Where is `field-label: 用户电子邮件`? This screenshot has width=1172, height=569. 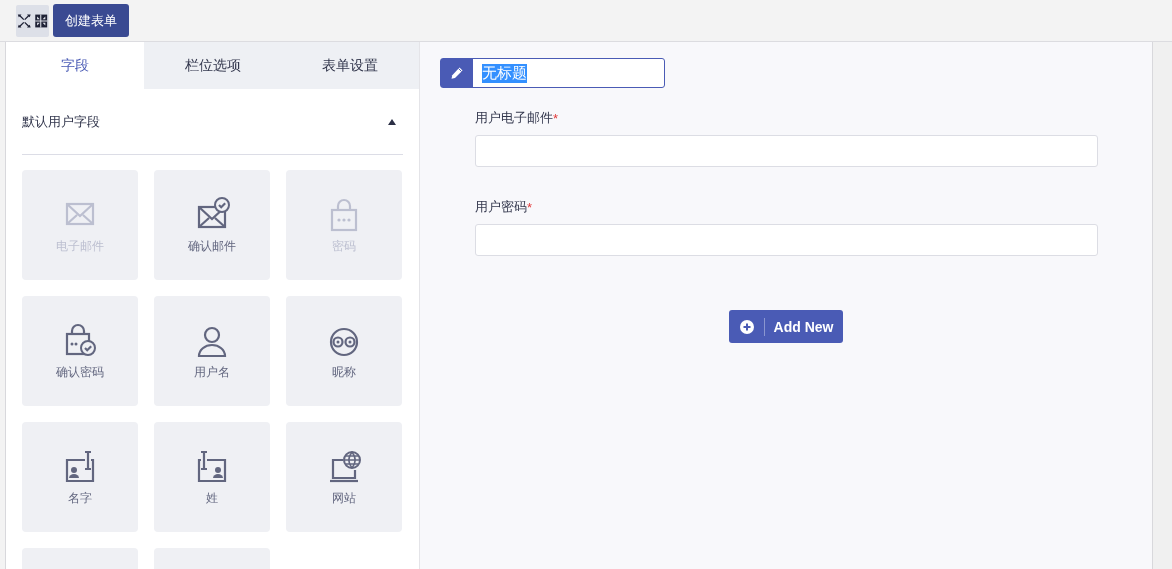 field-label: 用户电子邮件 is located at coordinates (514, 118).